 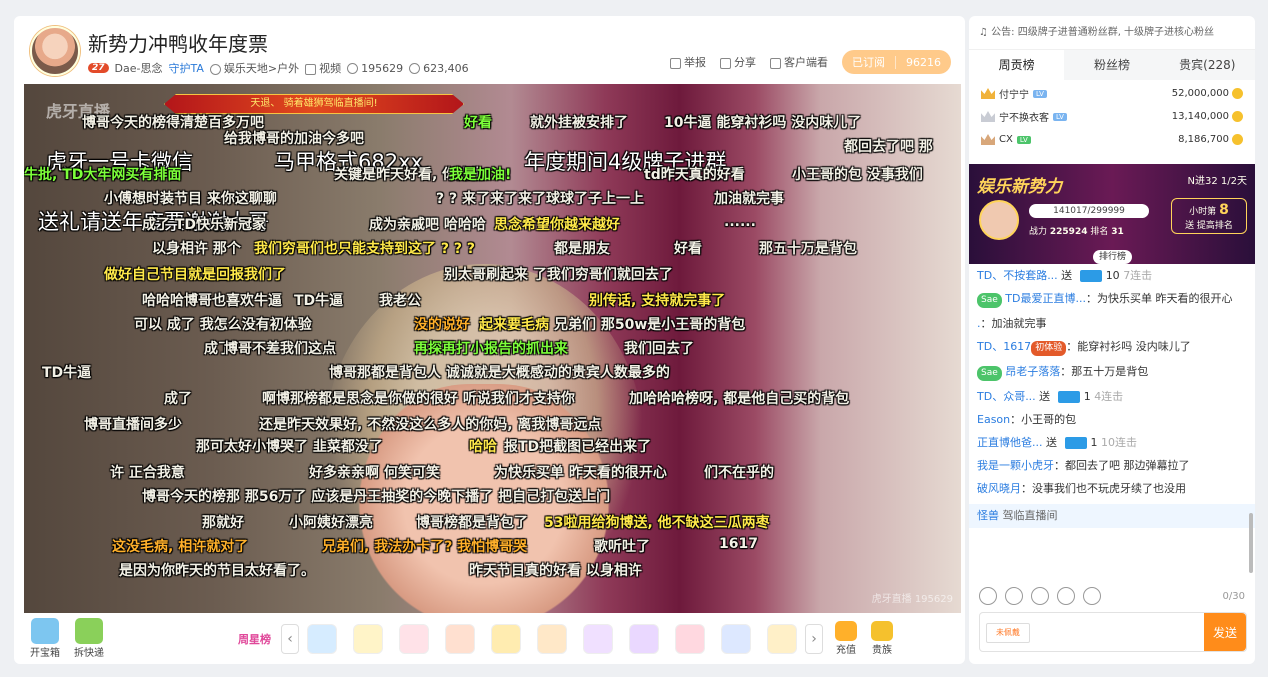 What do you see at coordinates (1251, 543) in the screenshot?
I see `chat-scrollbar` at bounding box center [1251, 543].